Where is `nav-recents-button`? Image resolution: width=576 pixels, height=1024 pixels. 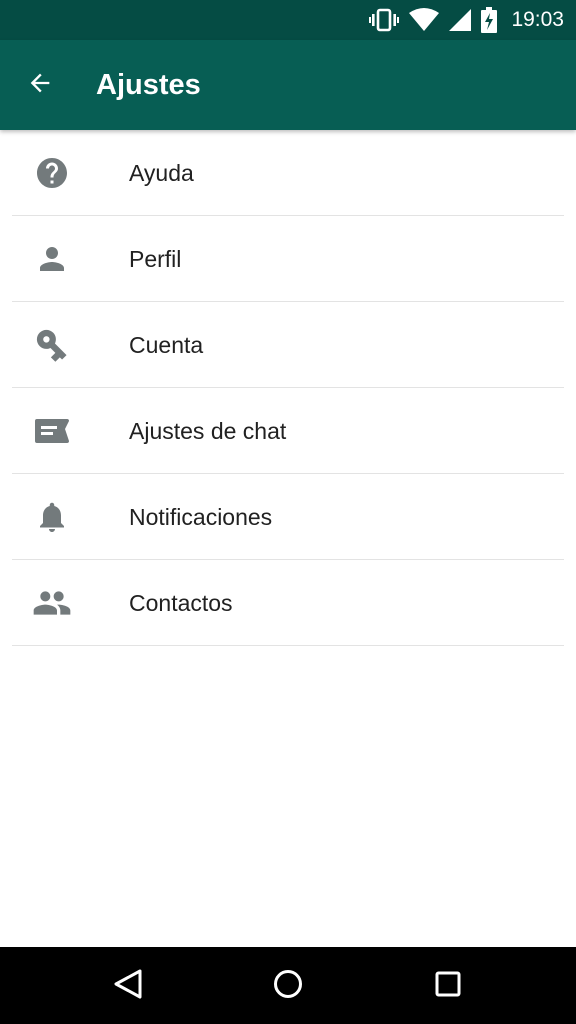 nav-recents-button is located at coordinates (448, 986).